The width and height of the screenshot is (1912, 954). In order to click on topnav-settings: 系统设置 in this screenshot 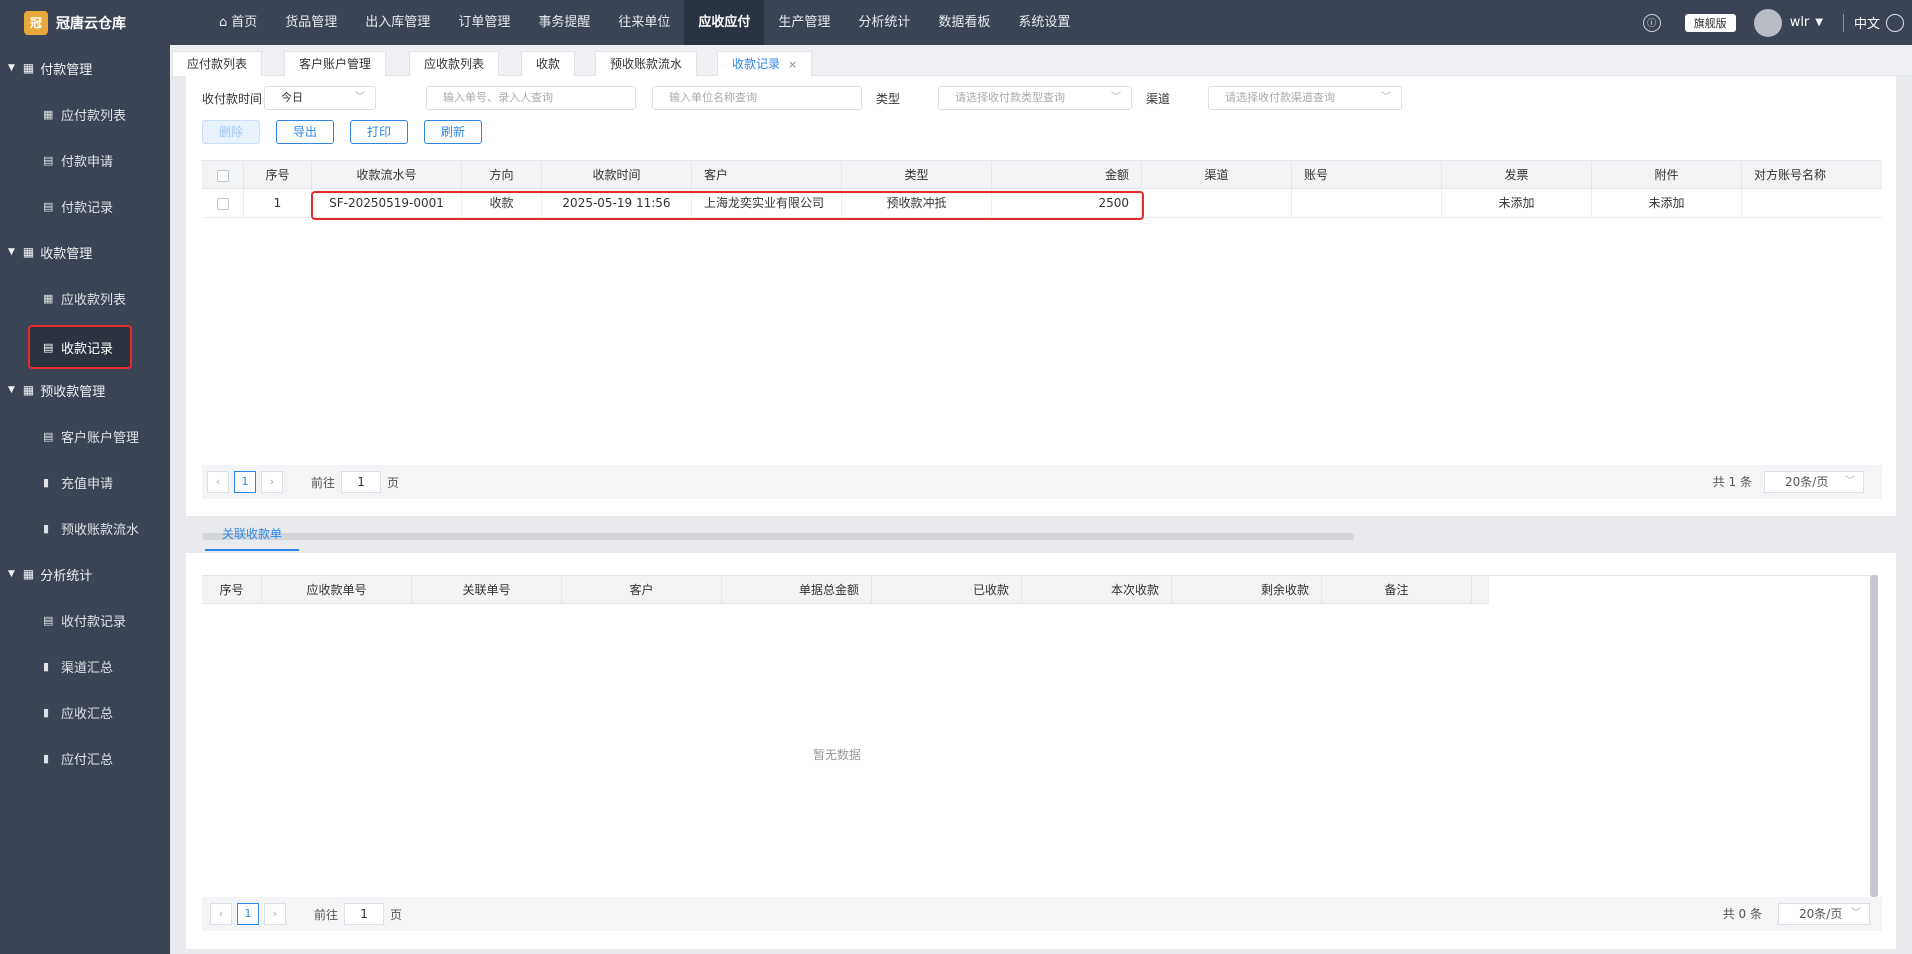, I will do `click(1044, 22)`.